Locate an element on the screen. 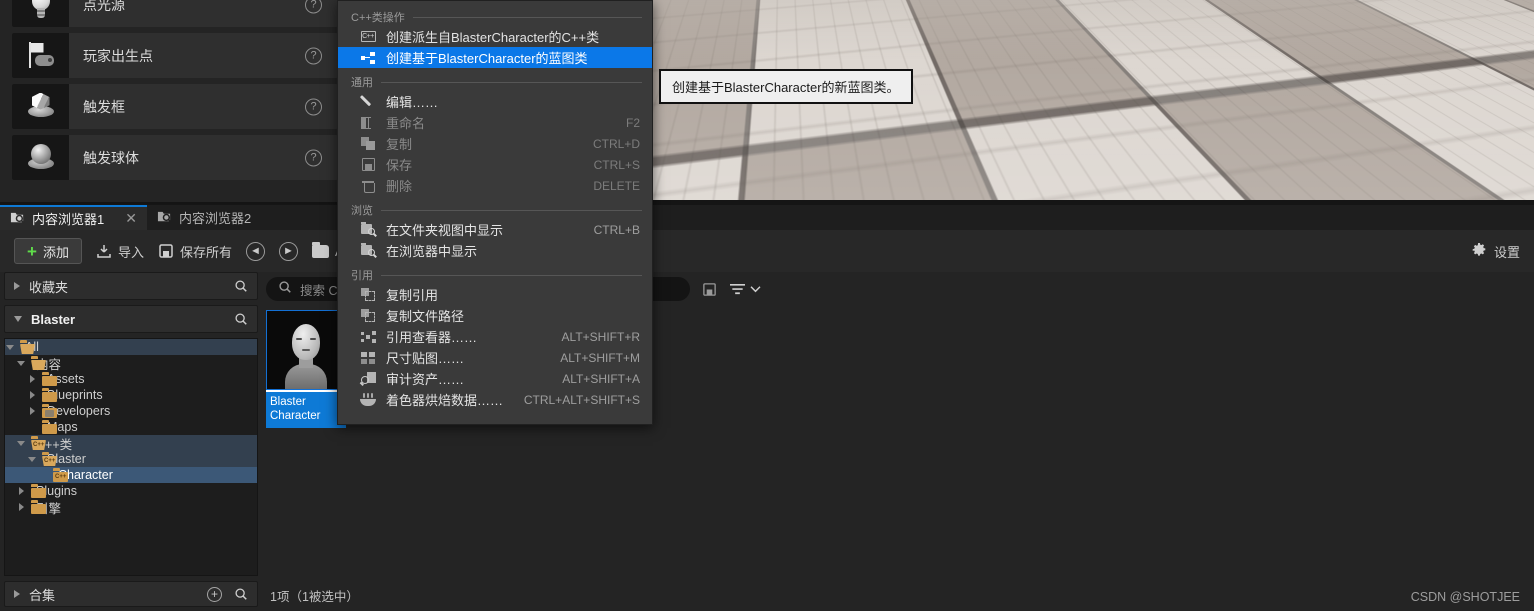 The height and width of the screenshot is (611, 1534). trash-icon is located at coordinates (368, 186).